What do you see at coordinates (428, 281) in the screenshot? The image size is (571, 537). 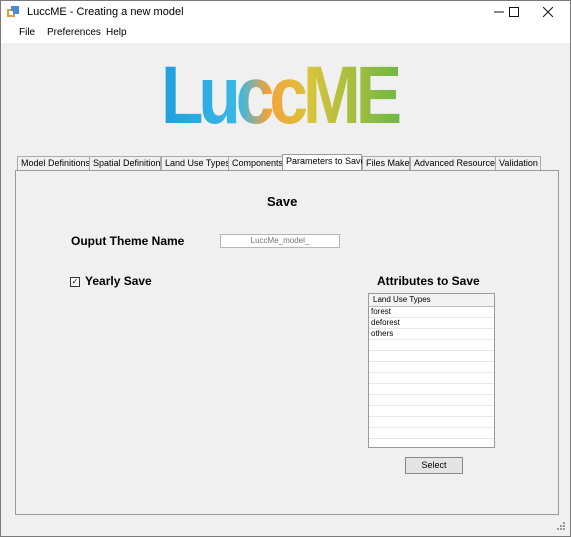 I see `attributes-label: Attributes to Save` at bounding box center [428, 281].